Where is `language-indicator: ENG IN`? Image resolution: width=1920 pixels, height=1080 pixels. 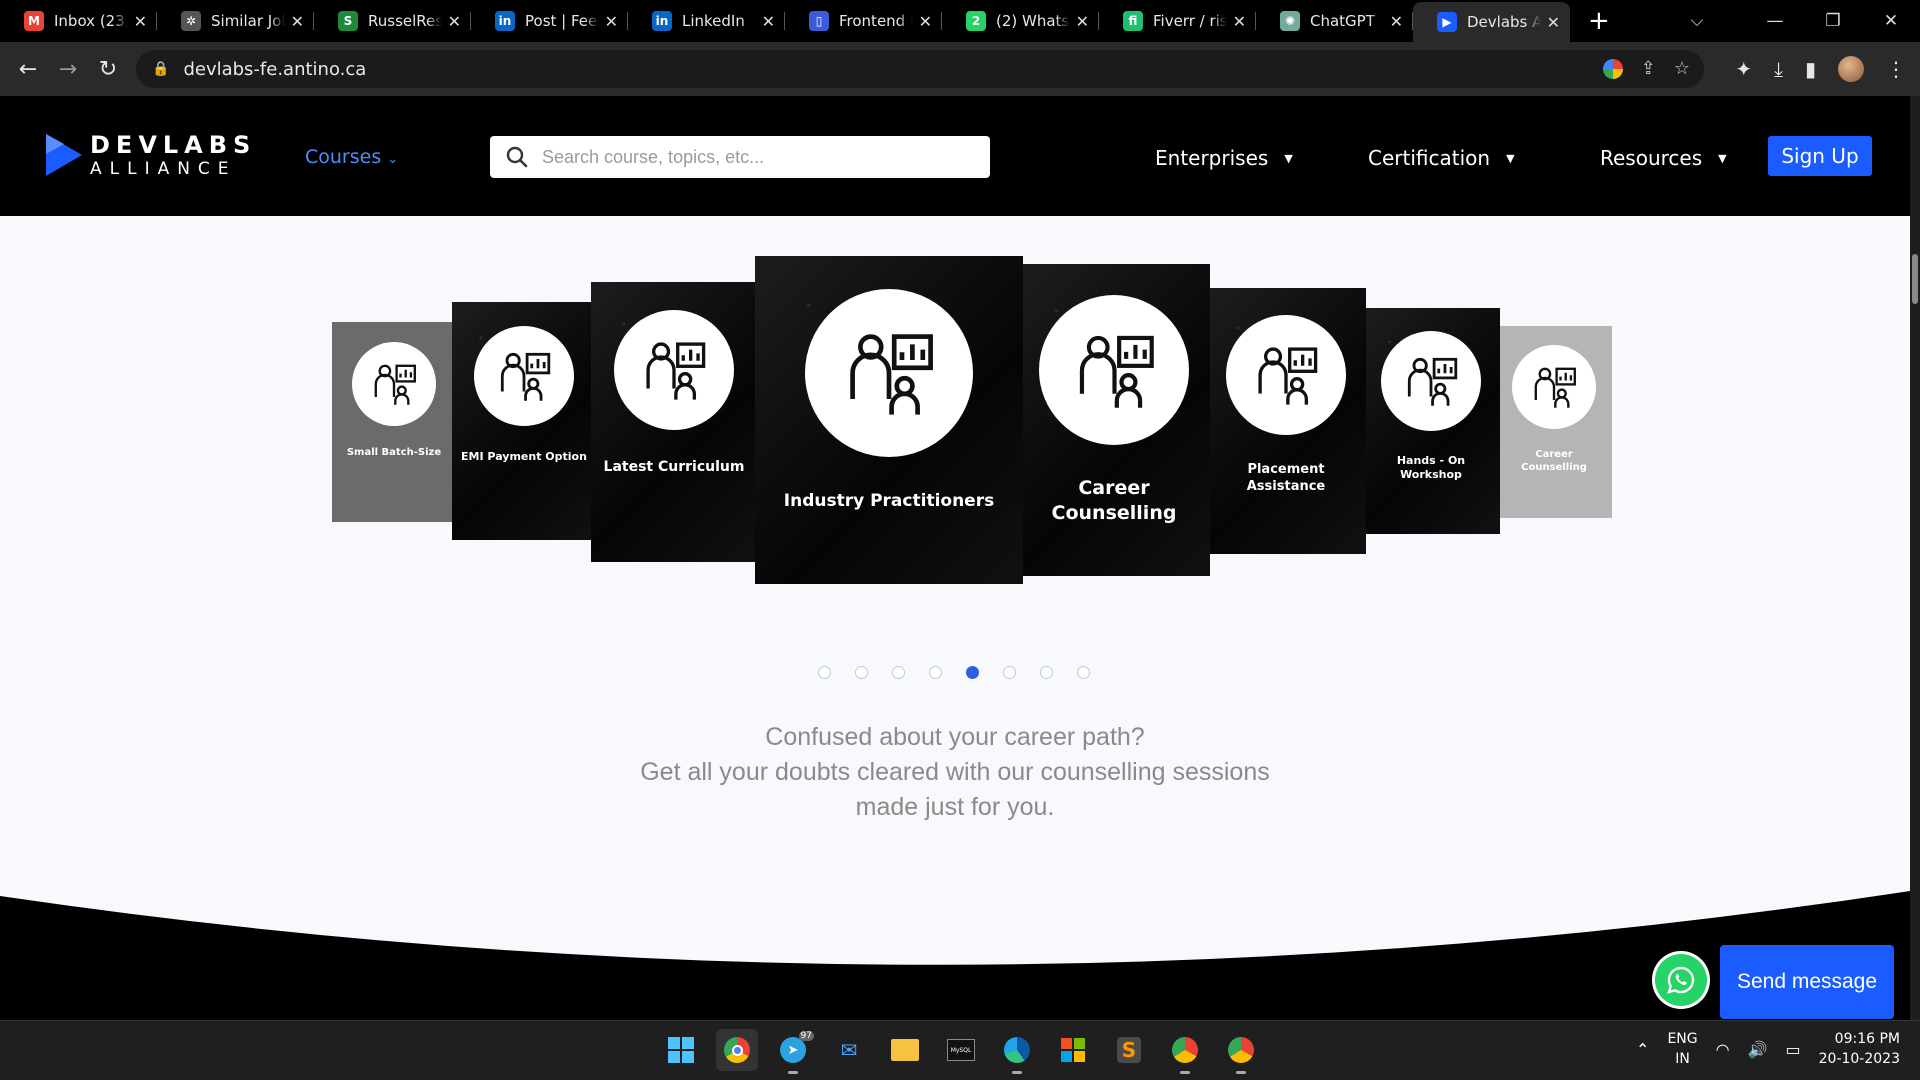 language-indicator: ENG IN is located at coordinates (1682, 1049).